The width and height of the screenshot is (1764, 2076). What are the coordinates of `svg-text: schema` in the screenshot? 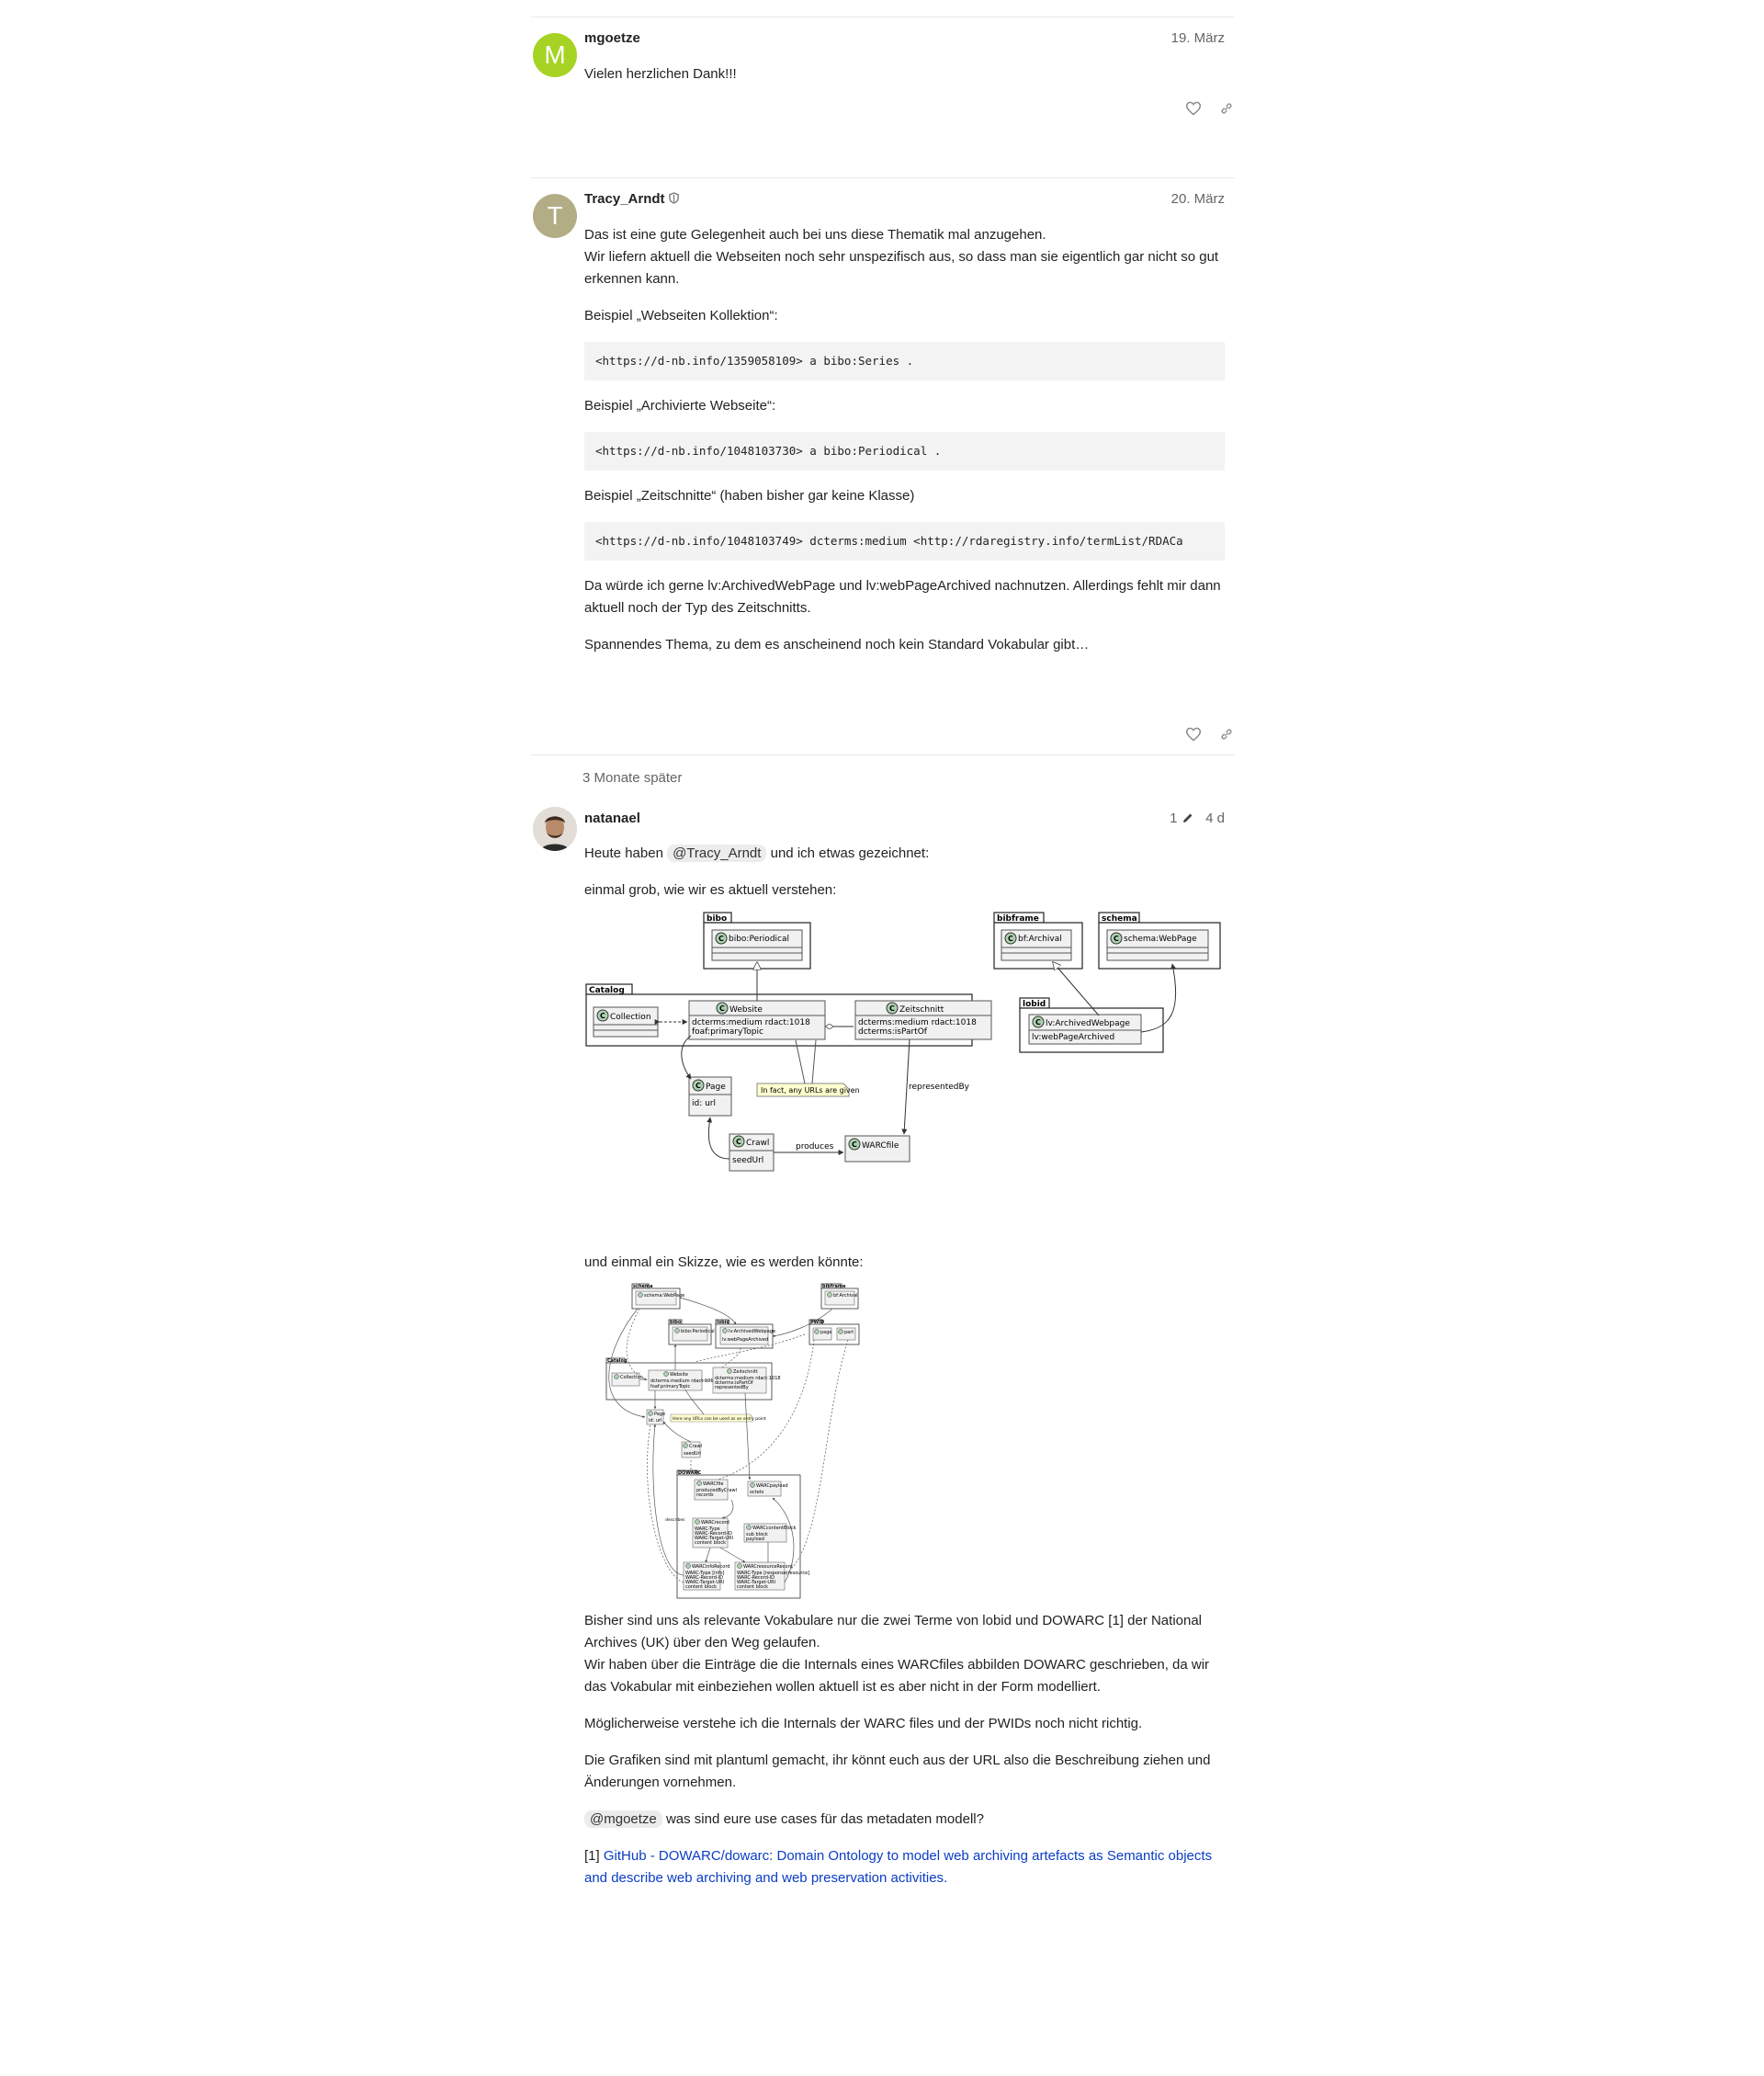 It's located at (642, 1286).